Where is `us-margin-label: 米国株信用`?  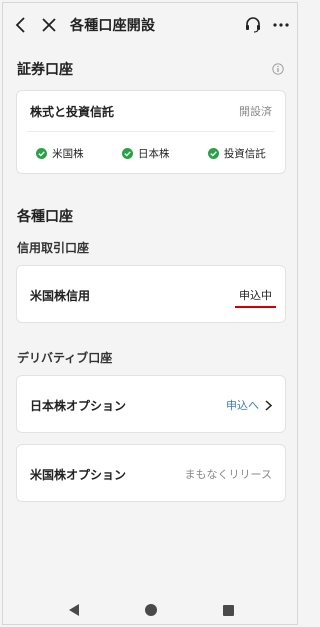
us-margin-label: 米国株信用 is located at coordinates (60, 295).